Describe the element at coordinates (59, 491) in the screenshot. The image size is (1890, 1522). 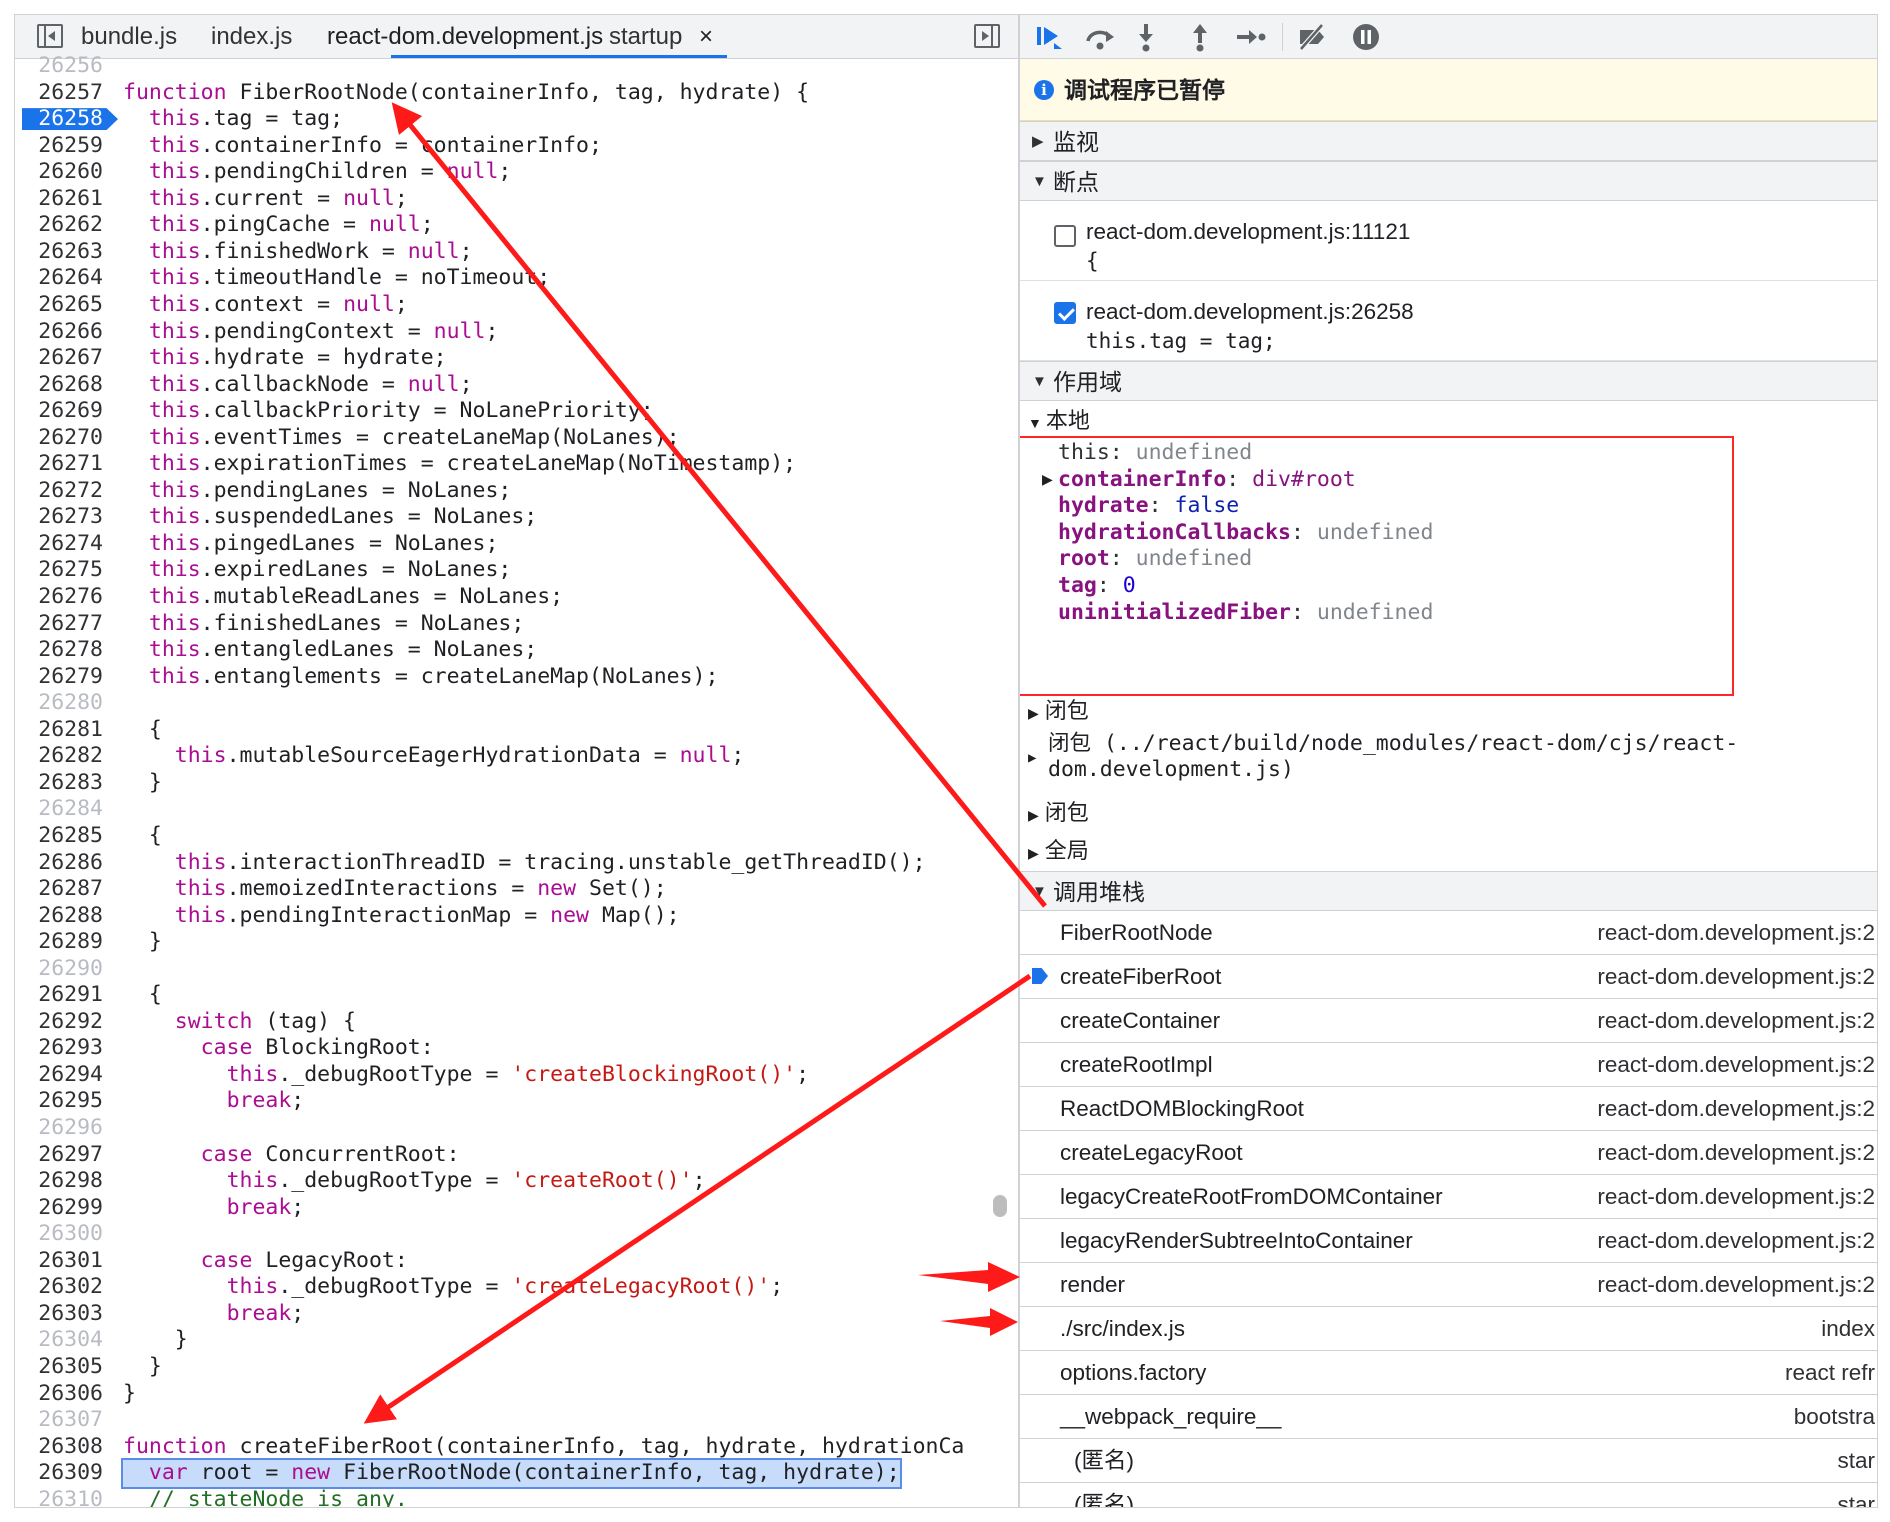
I see `line-number: 26272` at that location.